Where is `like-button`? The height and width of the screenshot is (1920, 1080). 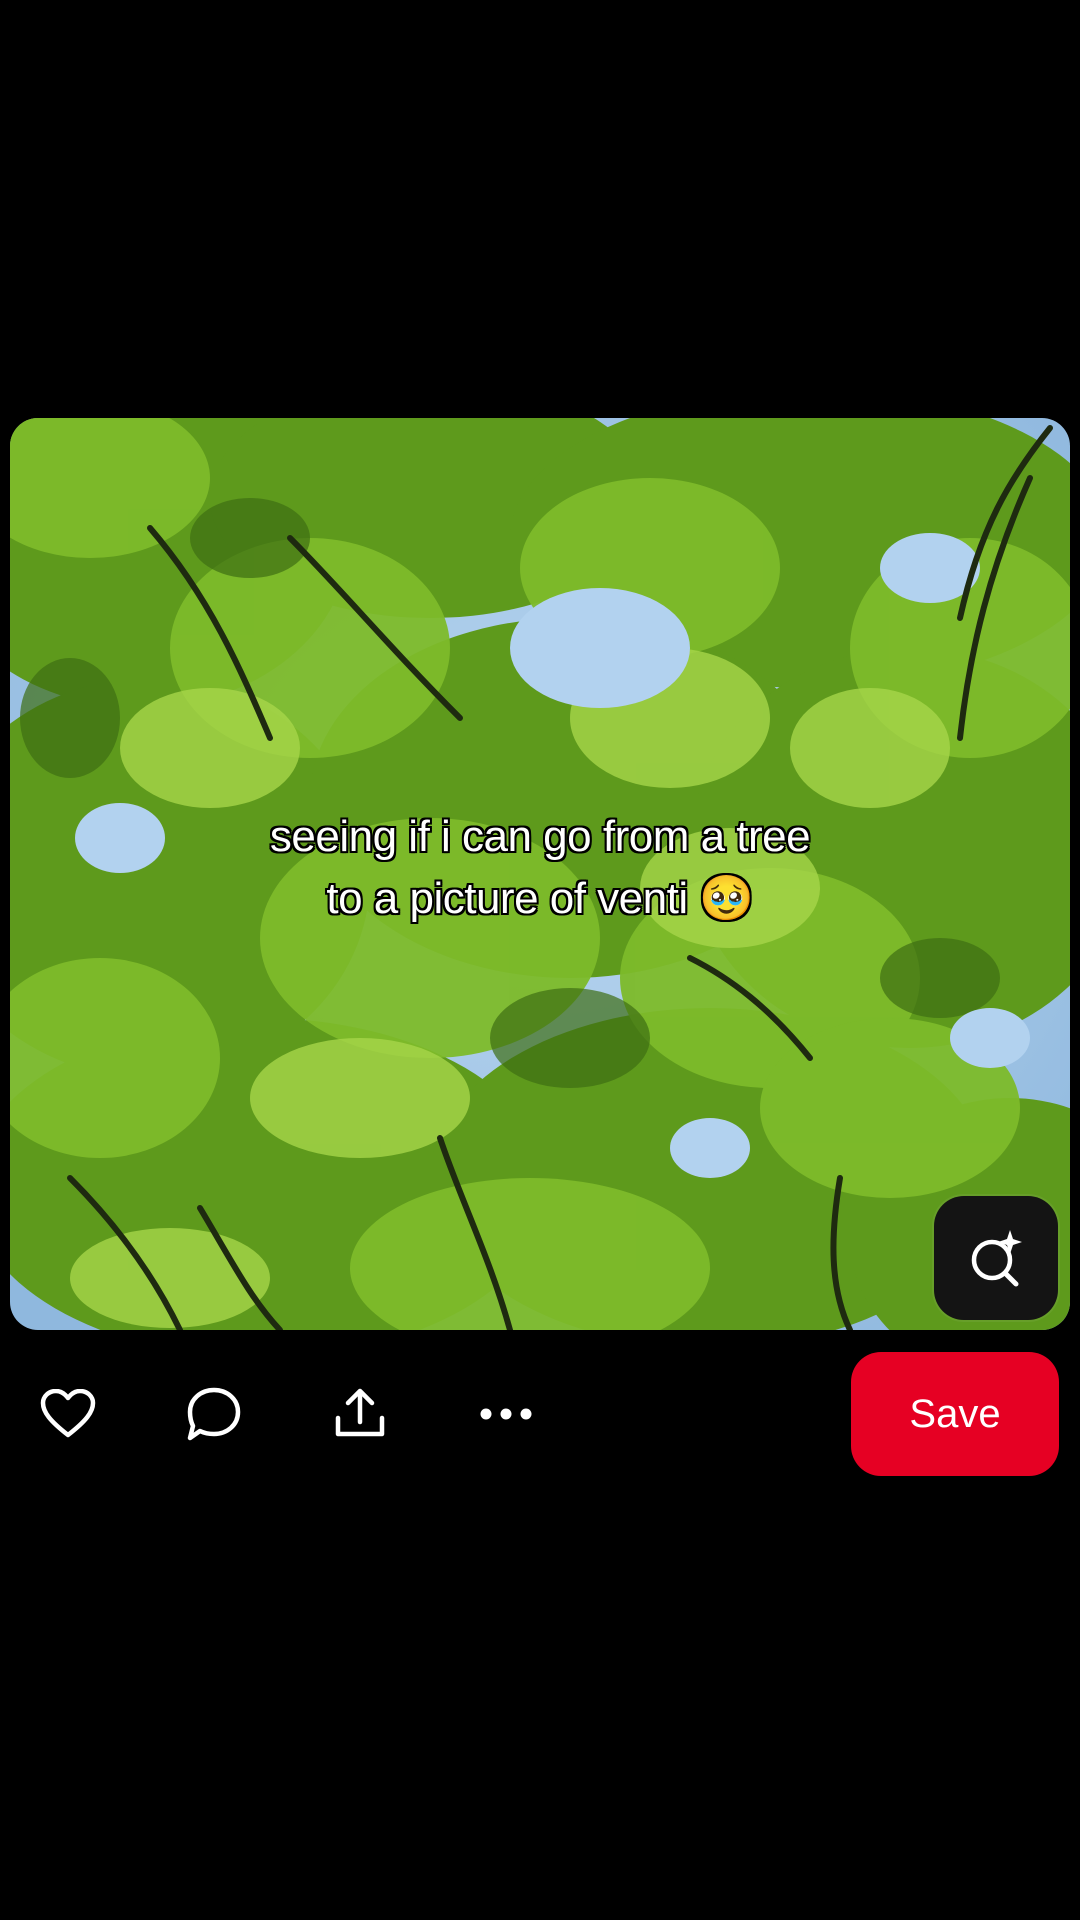
like-button is located at coordinates (68, 1414).